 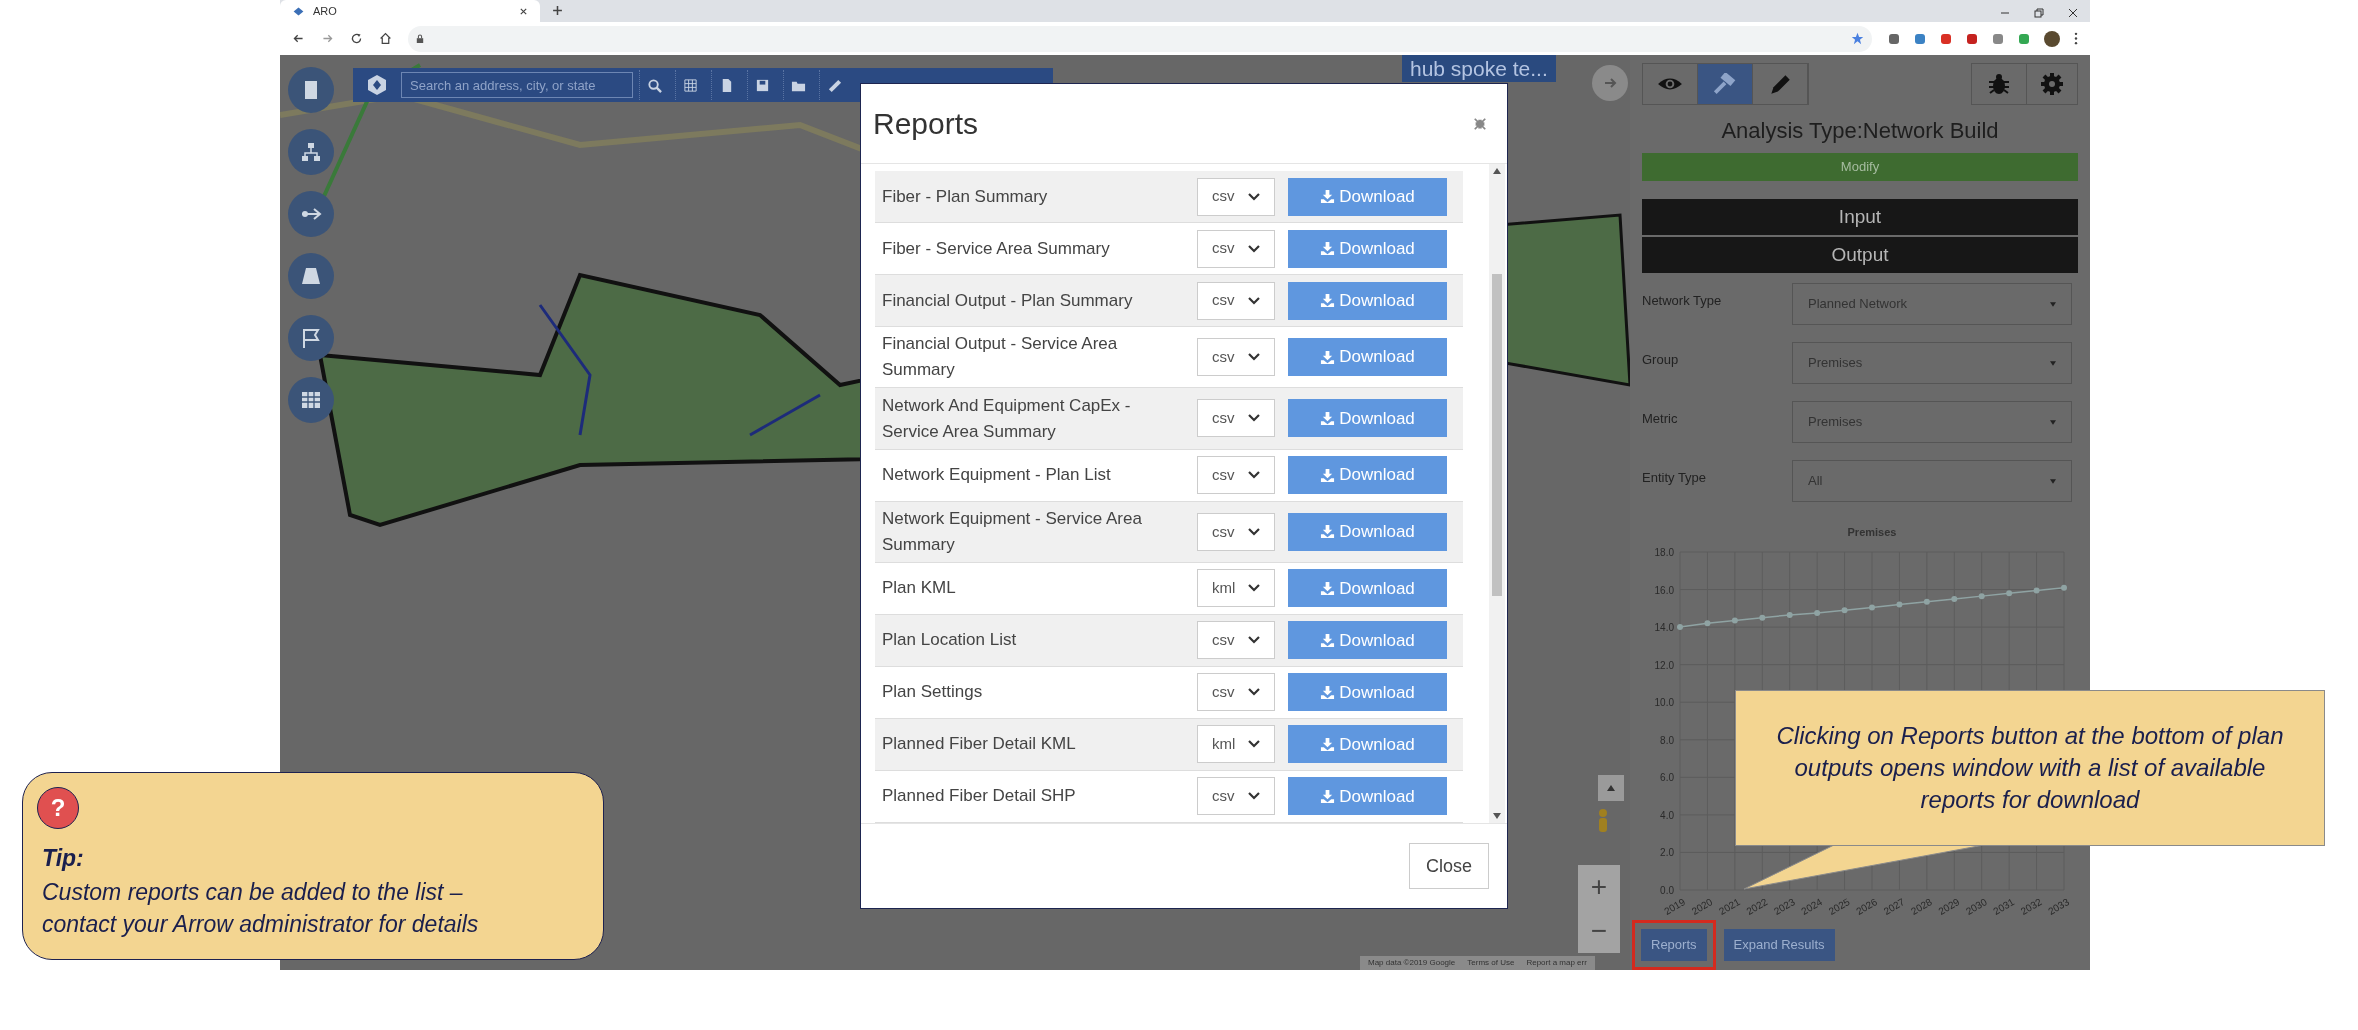 What do you see at coordinates (996, 475) in the screenshot?
I see `report-name: Network Equipment - Plan List` at bounding box center [996, 475].